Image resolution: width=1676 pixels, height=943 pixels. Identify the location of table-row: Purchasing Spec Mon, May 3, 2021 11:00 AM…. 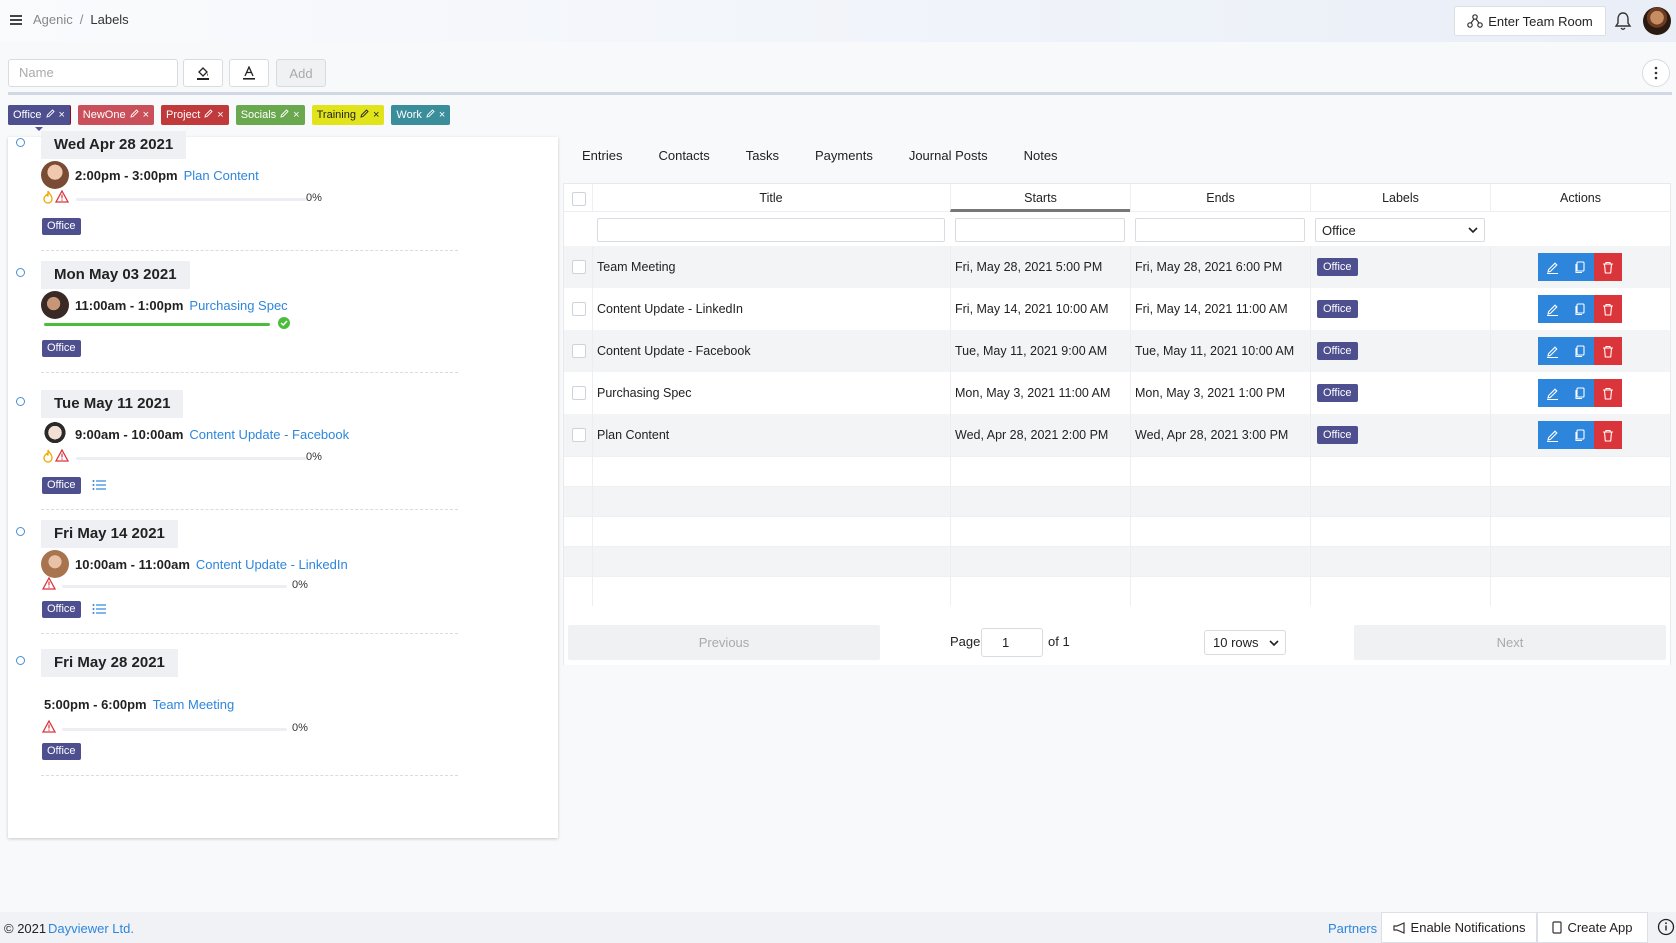
(1117, 393).